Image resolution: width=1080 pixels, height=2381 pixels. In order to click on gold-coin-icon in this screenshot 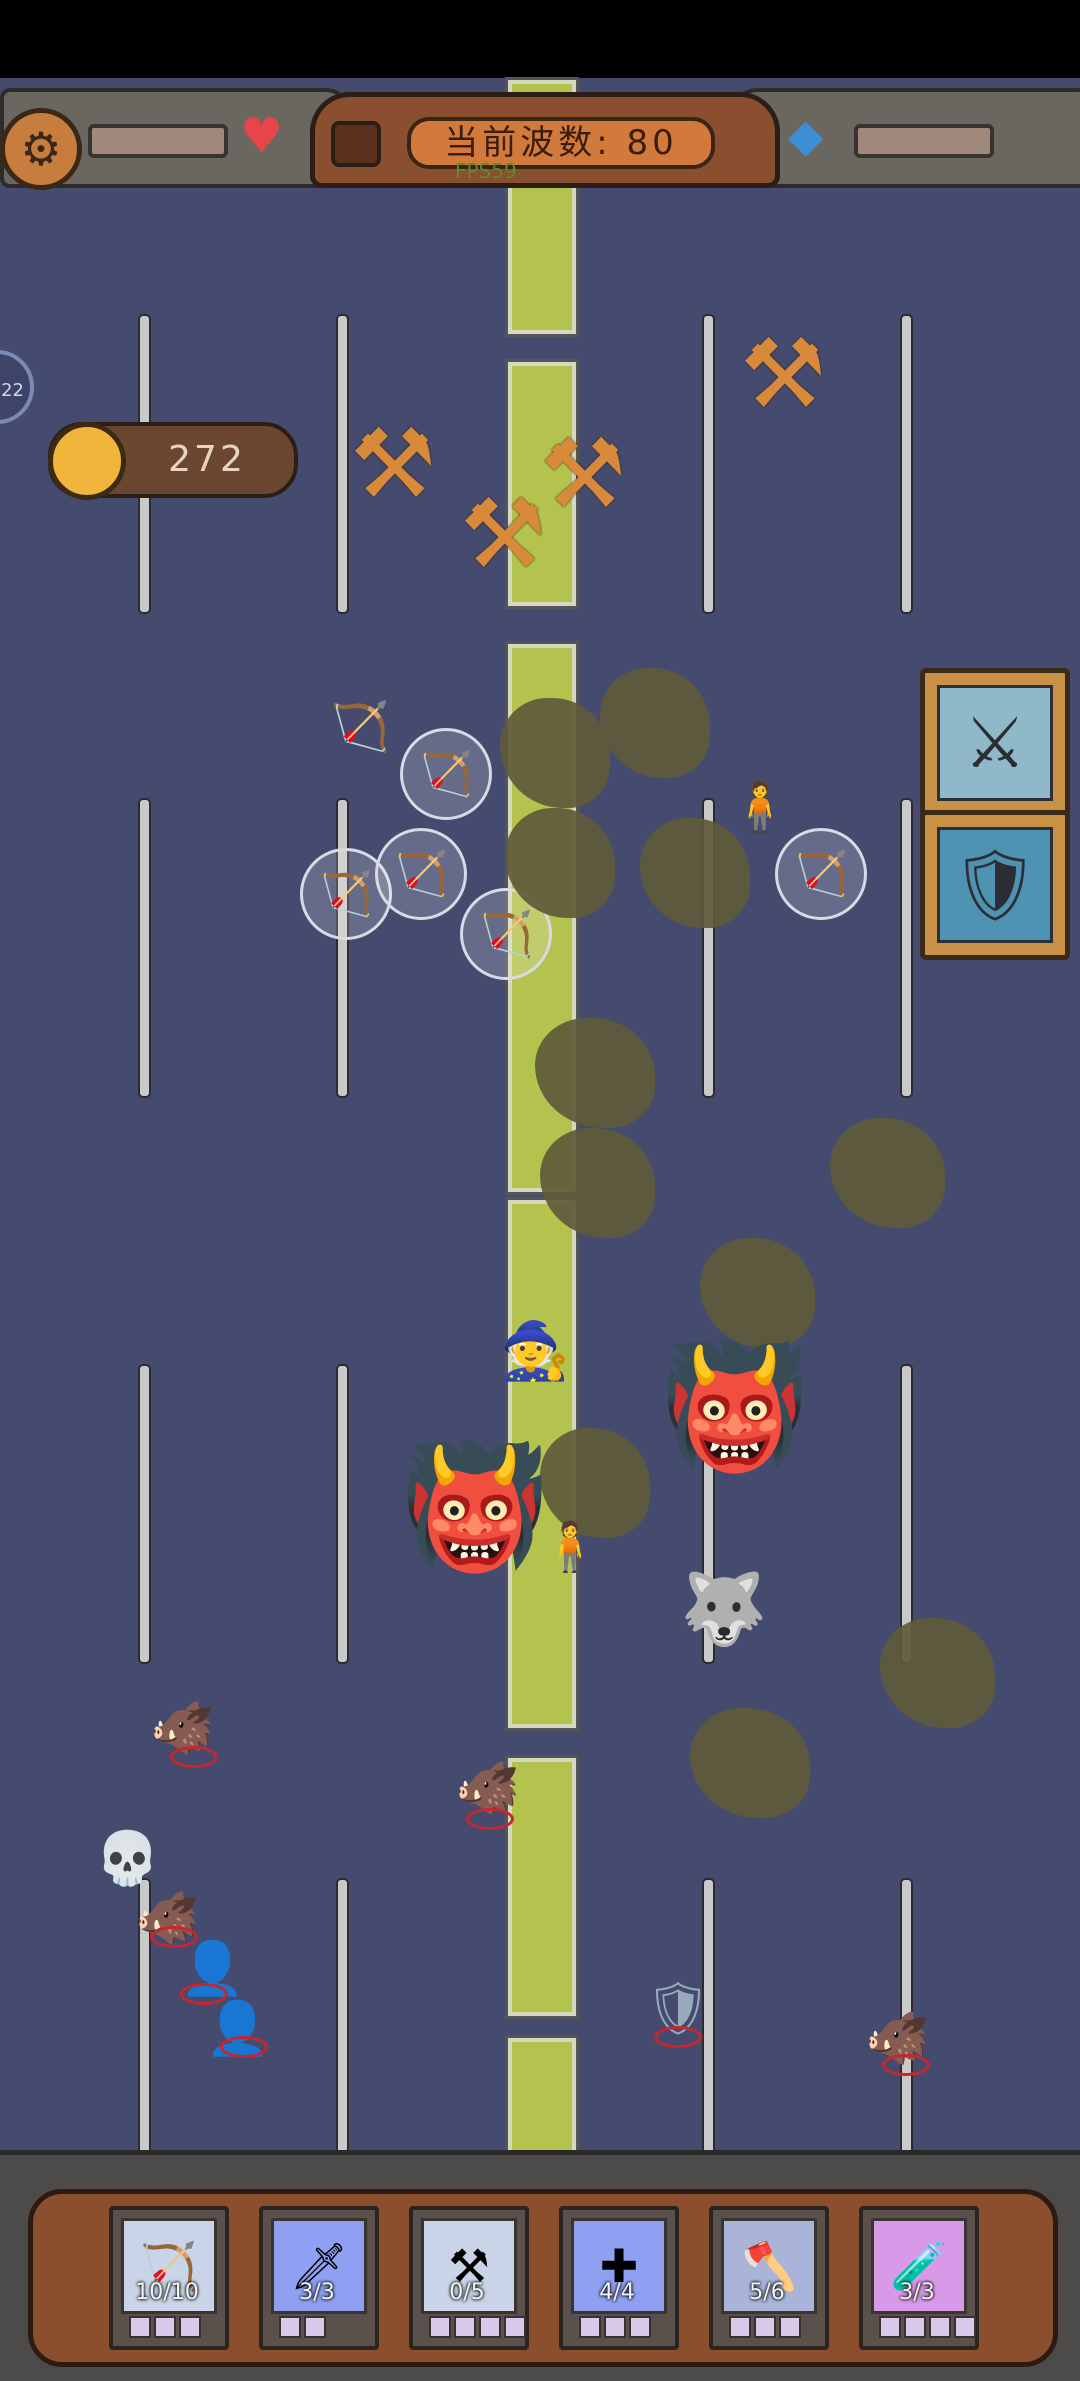, I will do `click(87, 461)`.